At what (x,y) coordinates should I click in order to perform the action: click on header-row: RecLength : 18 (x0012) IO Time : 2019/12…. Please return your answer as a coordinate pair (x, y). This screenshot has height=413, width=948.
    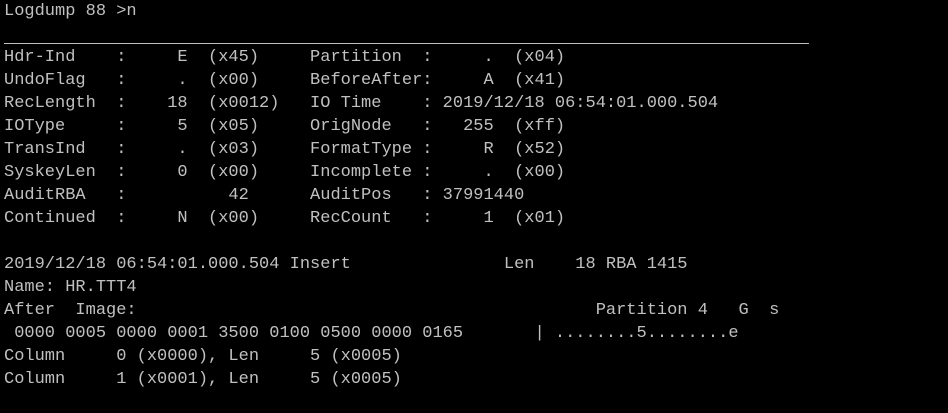
    Looking at the image, I should click on (361, 103).